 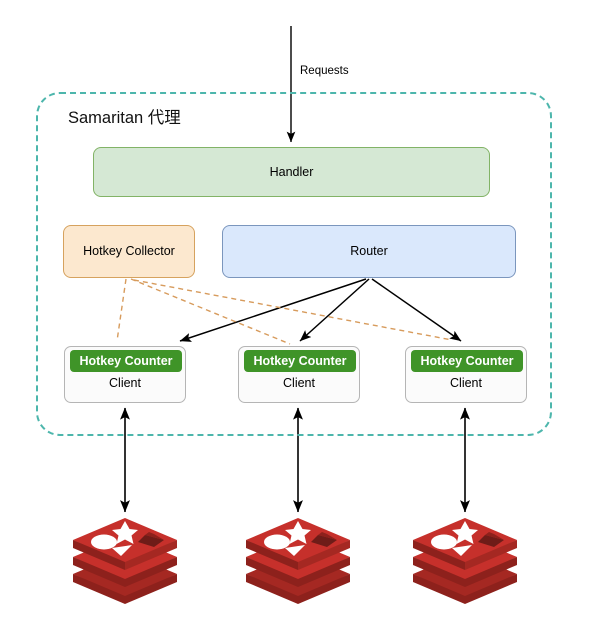 I want to click on client-card-3: Hotkey Counter Client, so click(x=466, y=374).